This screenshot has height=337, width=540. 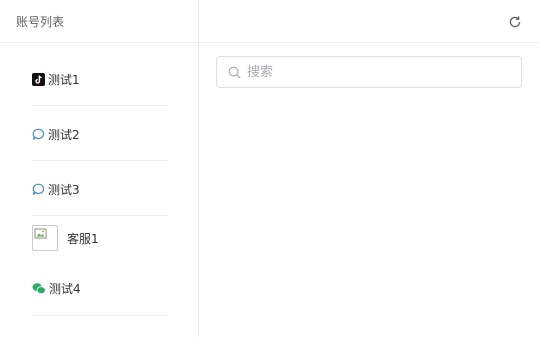 I want to click on tiktok-icon, so click(x=38, y=79).